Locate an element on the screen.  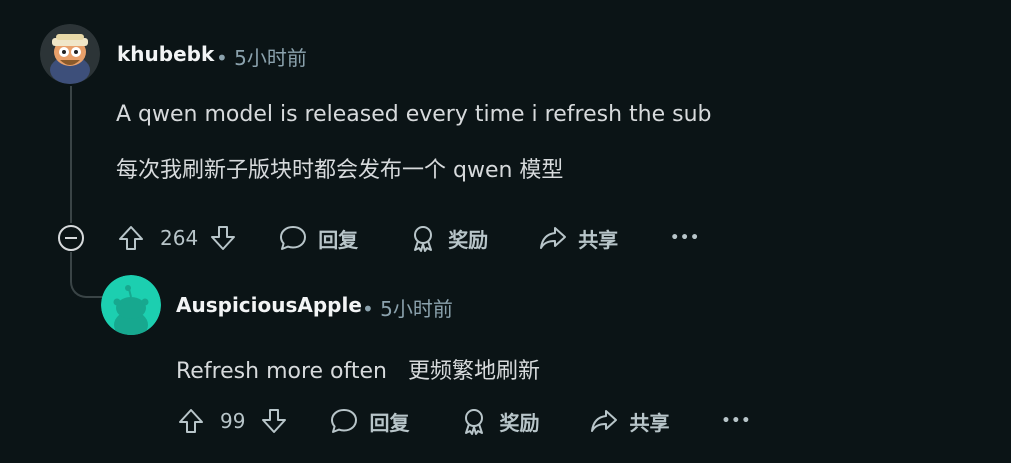
user-avatar-icon is located at coordinates (70, 54).